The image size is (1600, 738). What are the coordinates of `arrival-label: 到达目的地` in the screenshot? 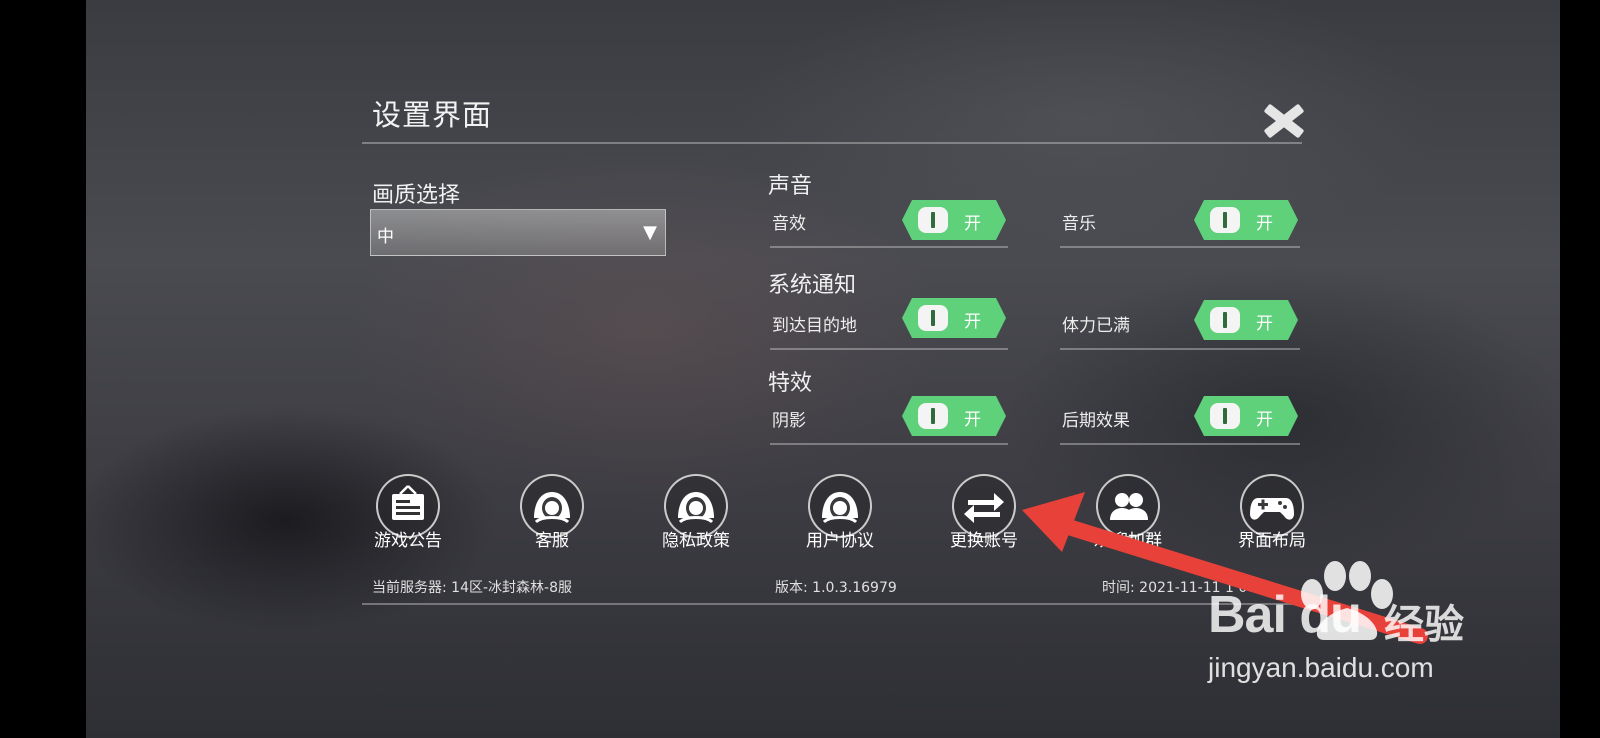 It's located at (814, 326).